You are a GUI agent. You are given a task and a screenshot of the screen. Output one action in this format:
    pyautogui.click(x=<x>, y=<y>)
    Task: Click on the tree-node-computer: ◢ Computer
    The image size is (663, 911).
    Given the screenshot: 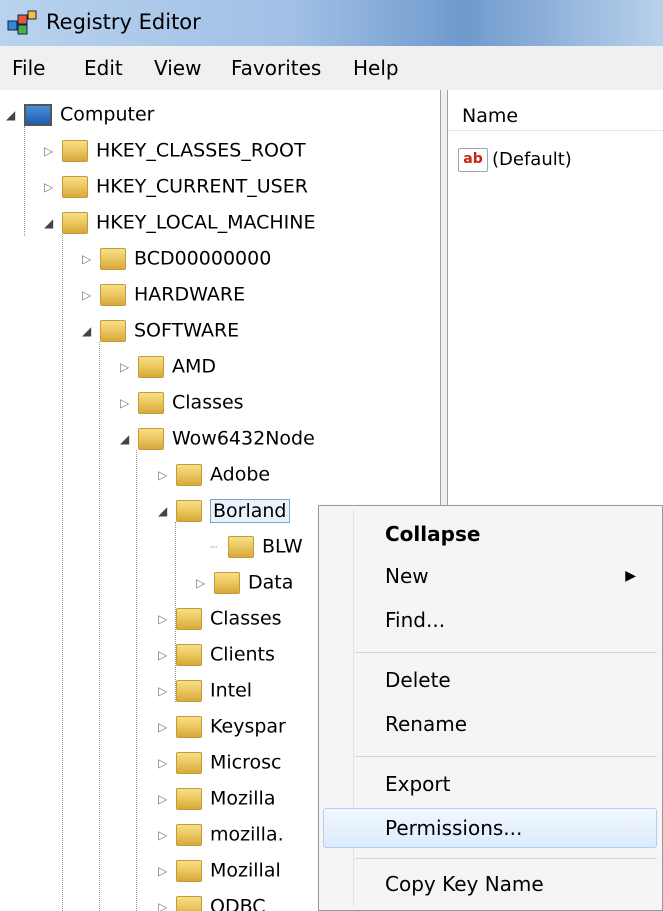 What is the action you would take?
    pyautogui.click(x=80, y=114)
    